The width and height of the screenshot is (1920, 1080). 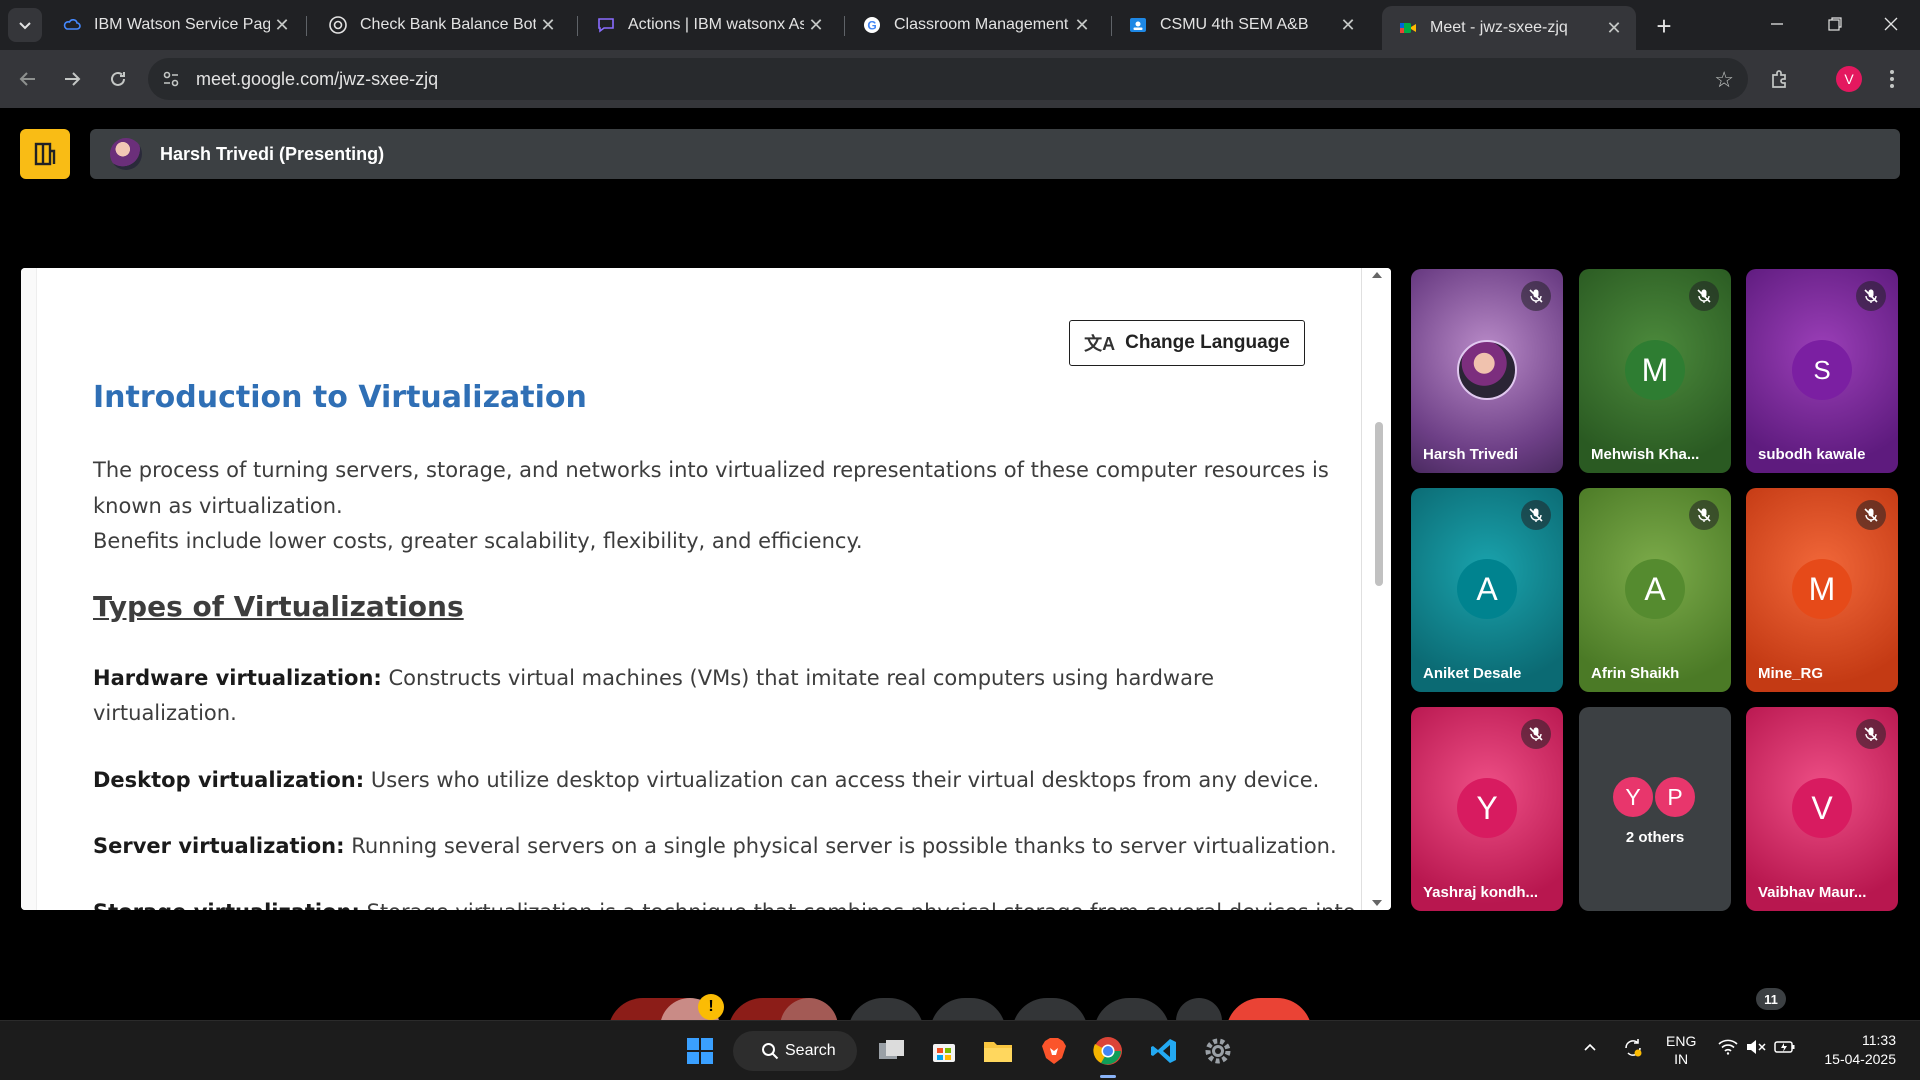 I want to click on others-tile: Y P 2 others, so click(x=1655, y=809).